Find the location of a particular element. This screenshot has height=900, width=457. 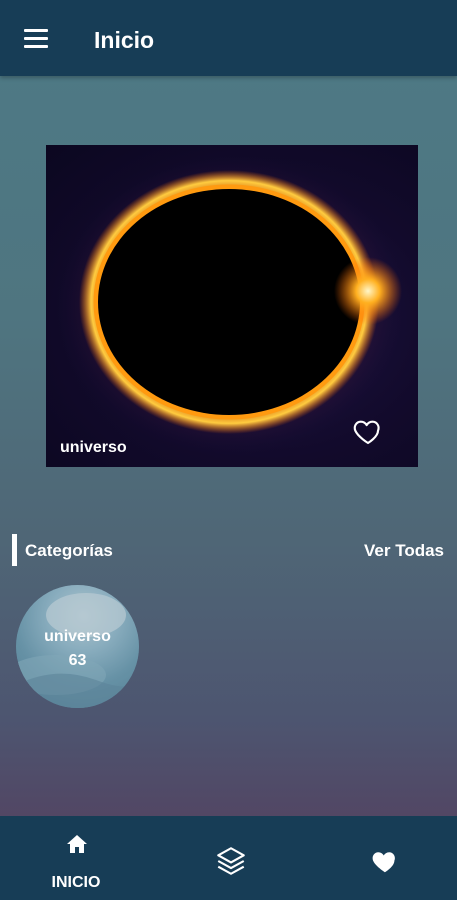

nav-item-favorites is located at coordinates (381, 858).